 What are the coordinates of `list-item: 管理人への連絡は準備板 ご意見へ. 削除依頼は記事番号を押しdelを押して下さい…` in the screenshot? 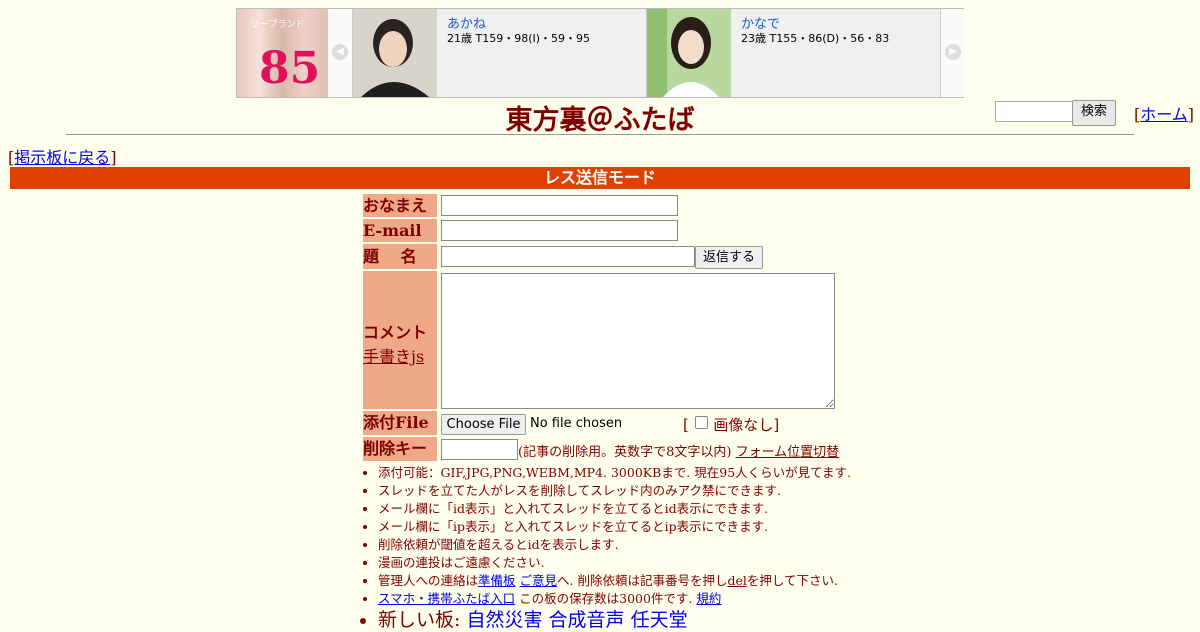 It's located at (614, 581).